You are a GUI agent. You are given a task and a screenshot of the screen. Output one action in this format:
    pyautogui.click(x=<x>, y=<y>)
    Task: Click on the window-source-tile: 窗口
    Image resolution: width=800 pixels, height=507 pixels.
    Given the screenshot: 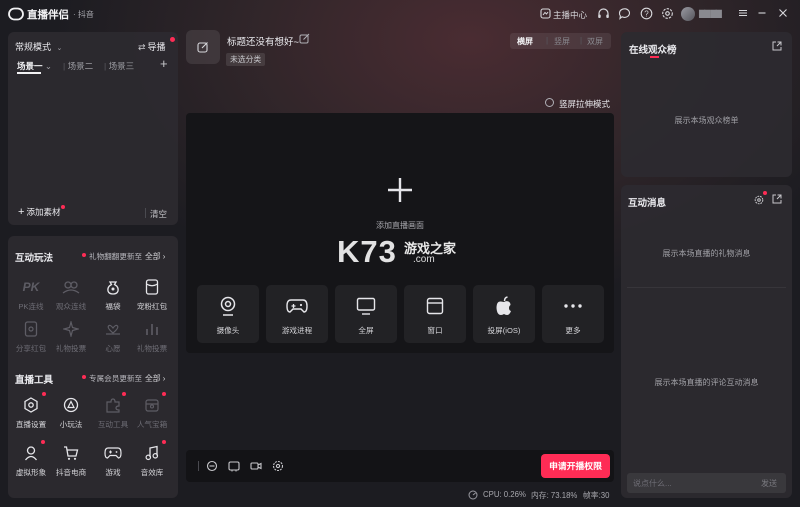 What is the action you would take?
    pyautogui.click(x=435, y=314)
    